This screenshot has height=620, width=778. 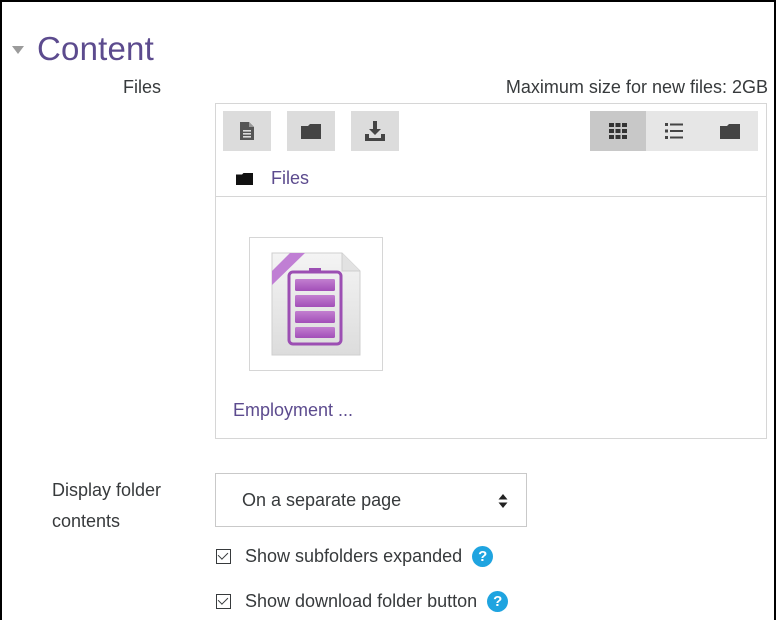 I want to click on file-thumbnail, so click(x=316, y=304).